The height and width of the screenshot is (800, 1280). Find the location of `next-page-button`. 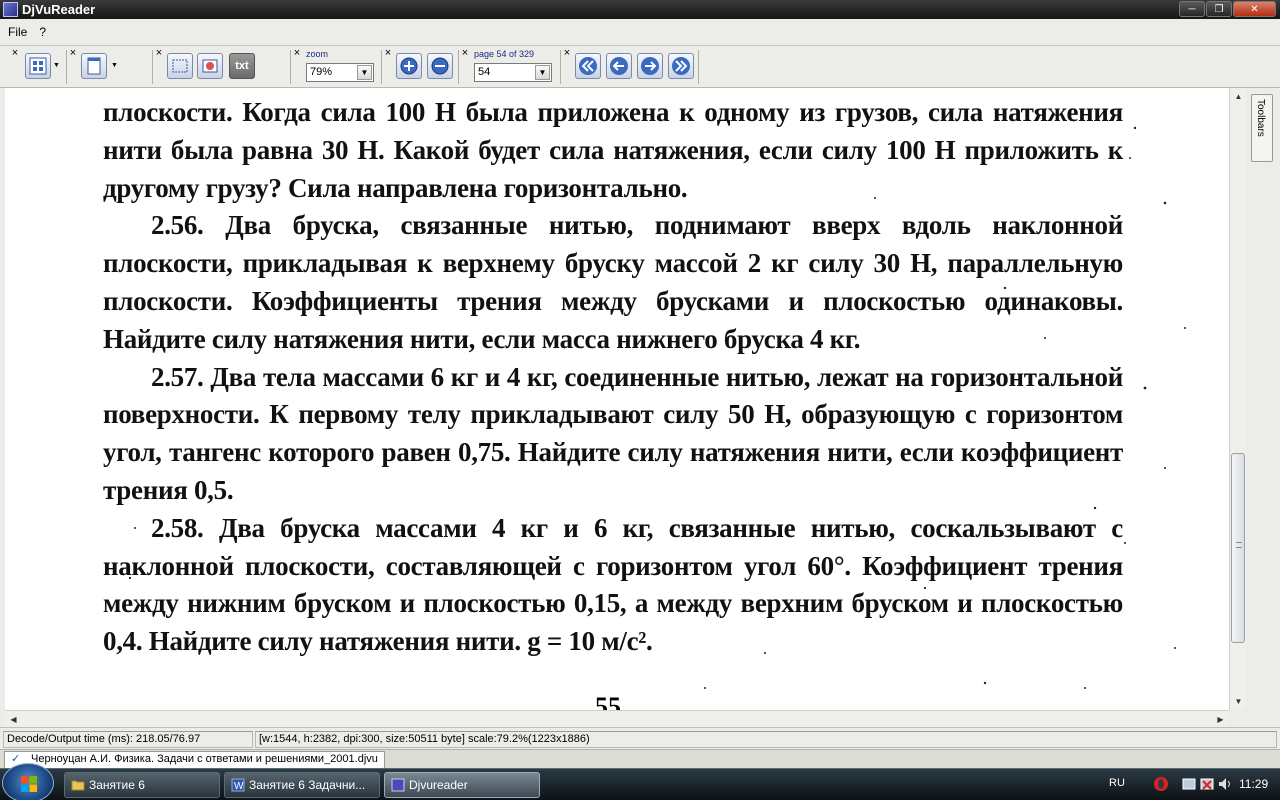

next-page-button is located at coordinates (650, 66).